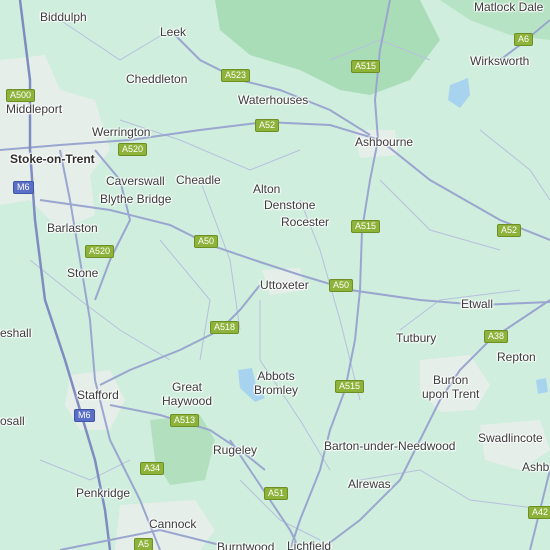 This screenshot has width=550, height=550. I want to click on road-shield-a6: A6, so click(524, 39).